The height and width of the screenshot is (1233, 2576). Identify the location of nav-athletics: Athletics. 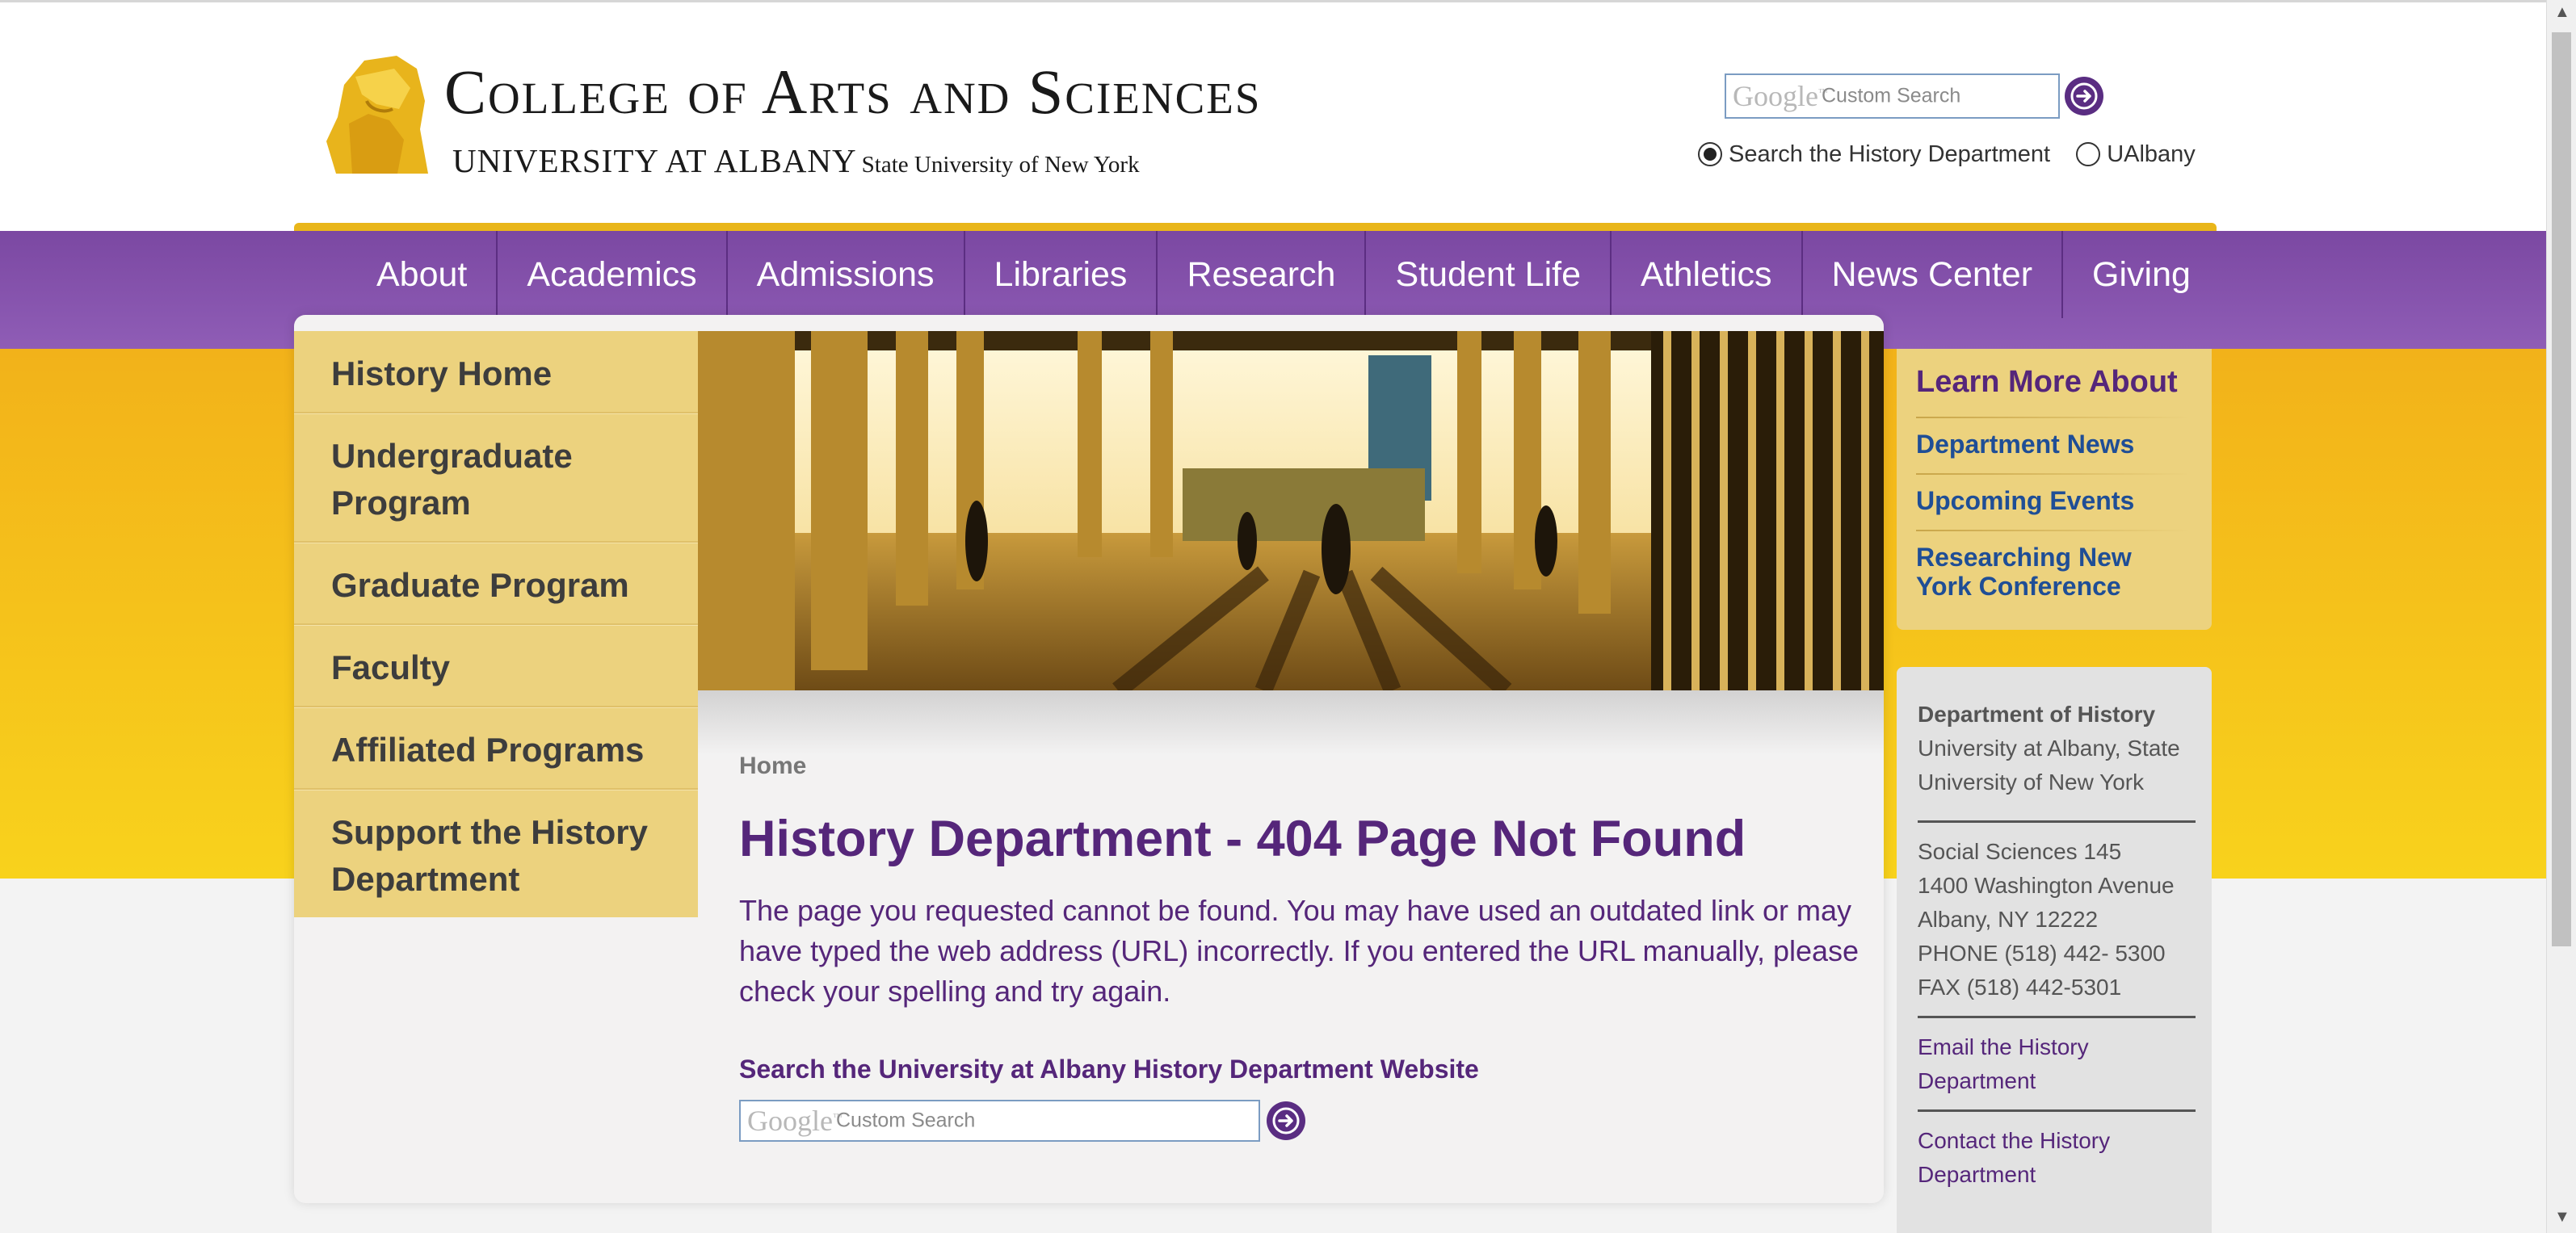
(1705, 274).